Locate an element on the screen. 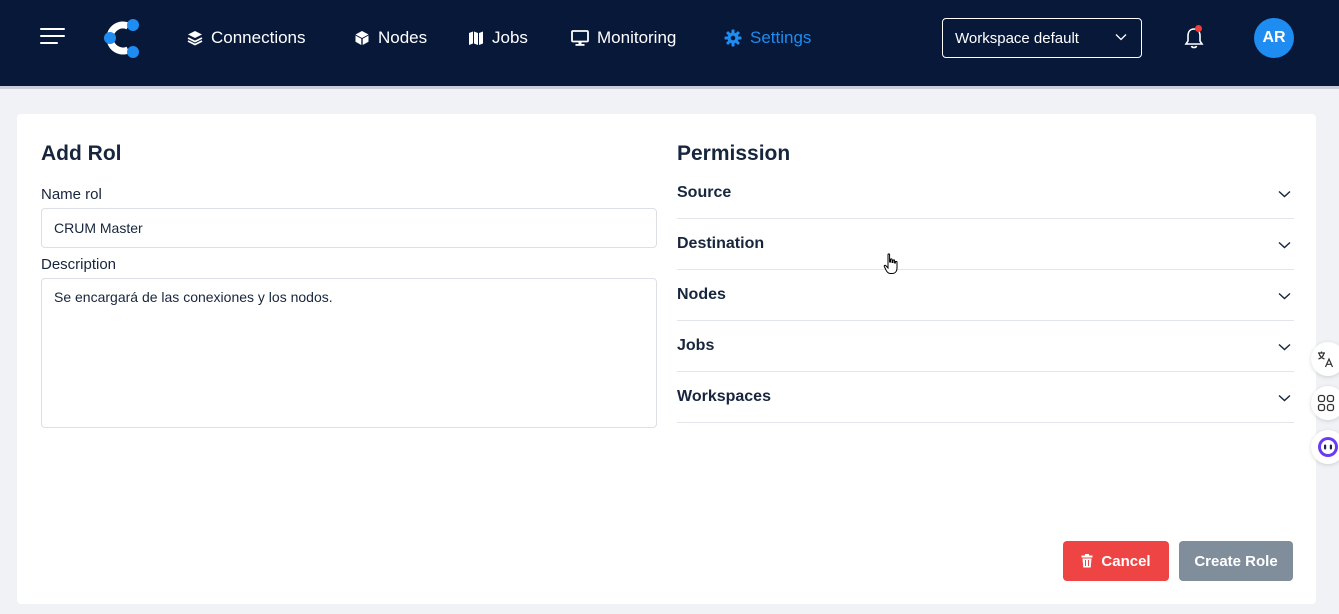 The height and width of the screenshot is (614, 1339). monitor-icon is located at coordinates (580, 38).